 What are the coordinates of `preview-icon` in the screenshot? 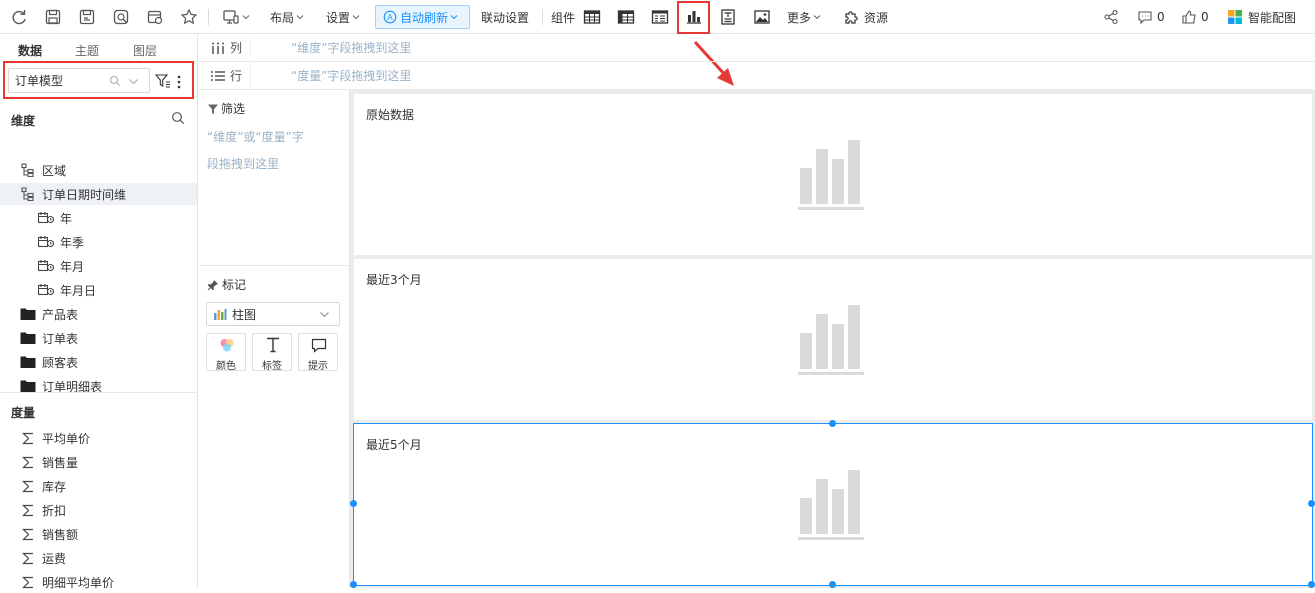 It's located at (121, 17).